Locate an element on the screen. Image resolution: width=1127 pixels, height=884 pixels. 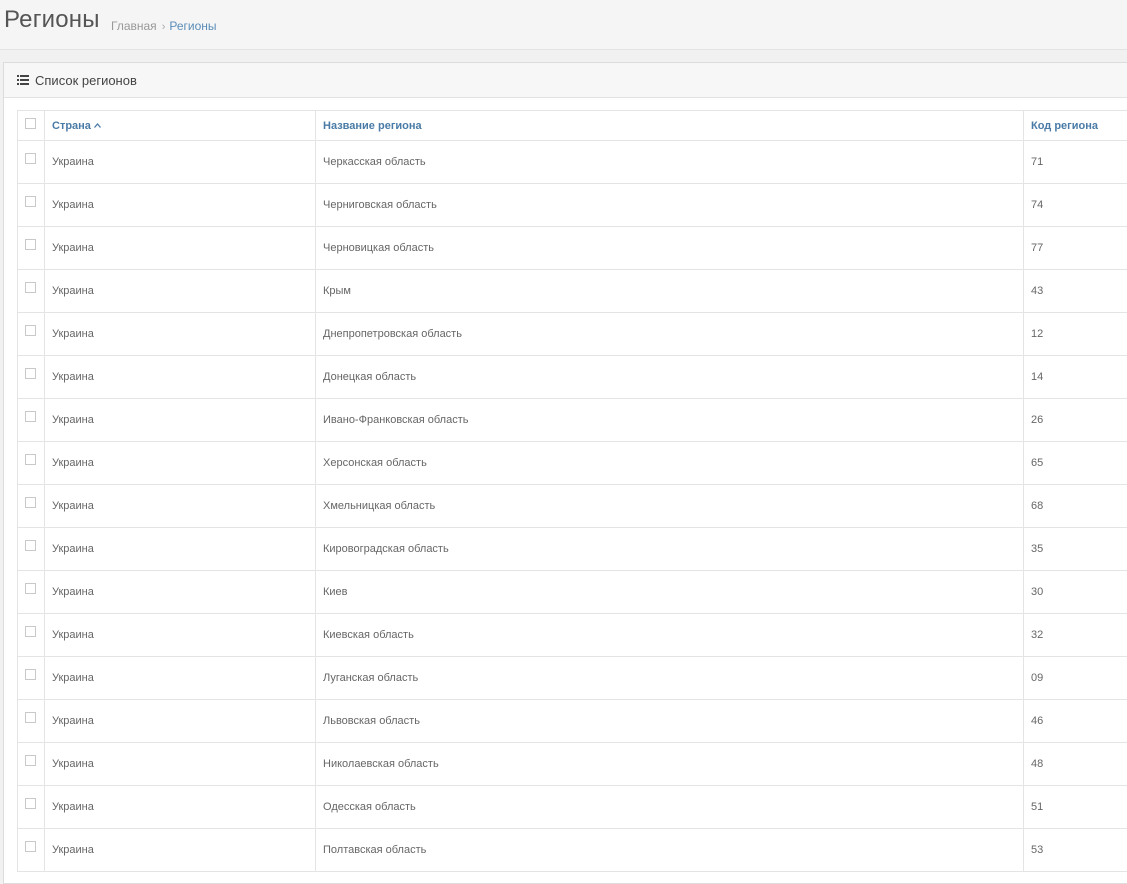
table-row: УкраинаКиевская область32 is located at coordinates (572, 635).